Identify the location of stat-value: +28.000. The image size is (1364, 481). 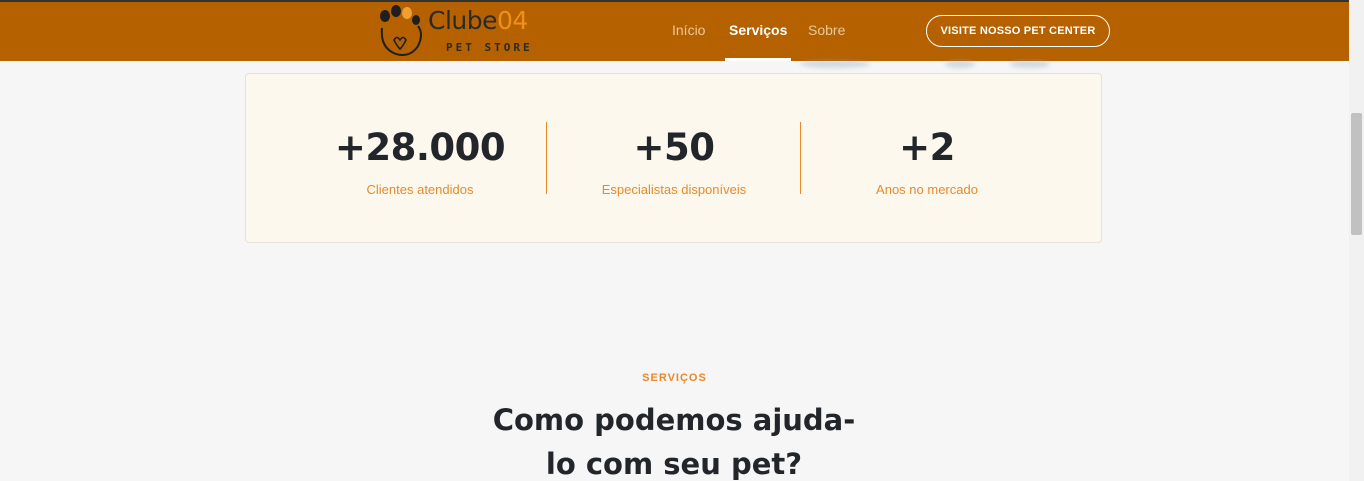
(420, 147).